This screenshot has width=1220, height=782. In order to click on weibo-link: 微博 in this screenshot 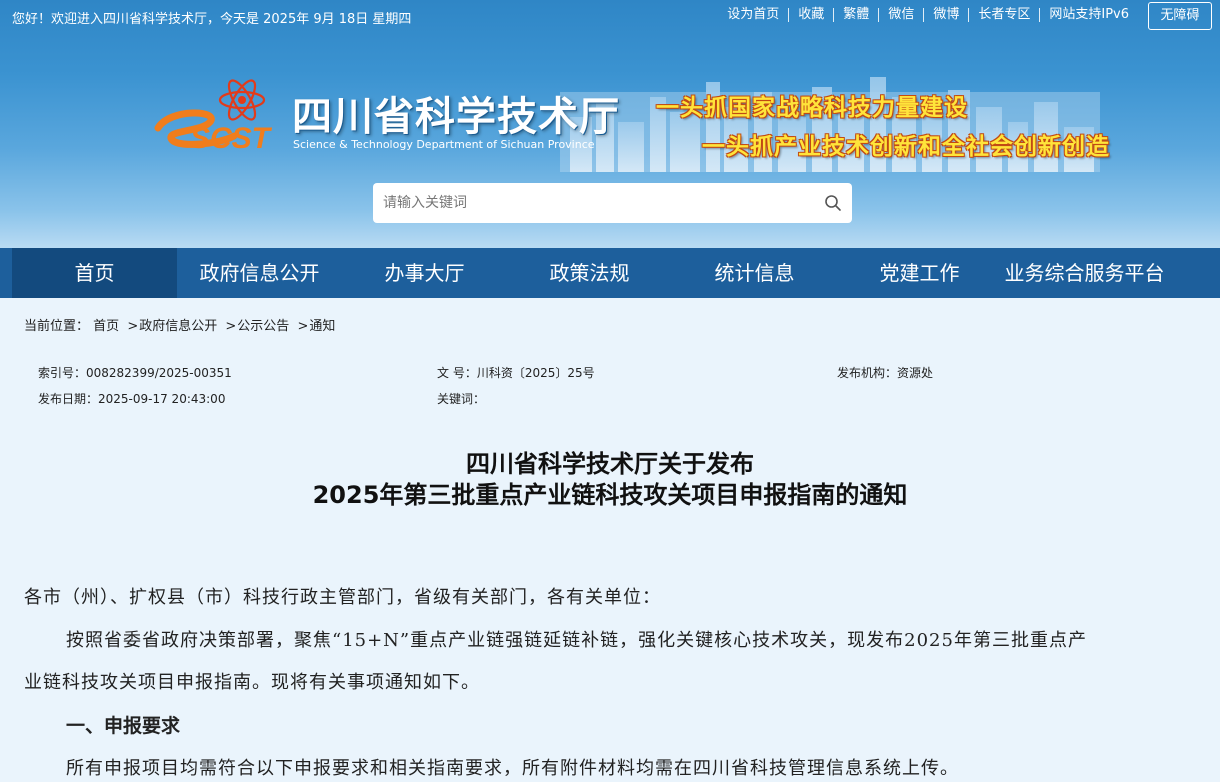, I will do `click(945, 15)`.